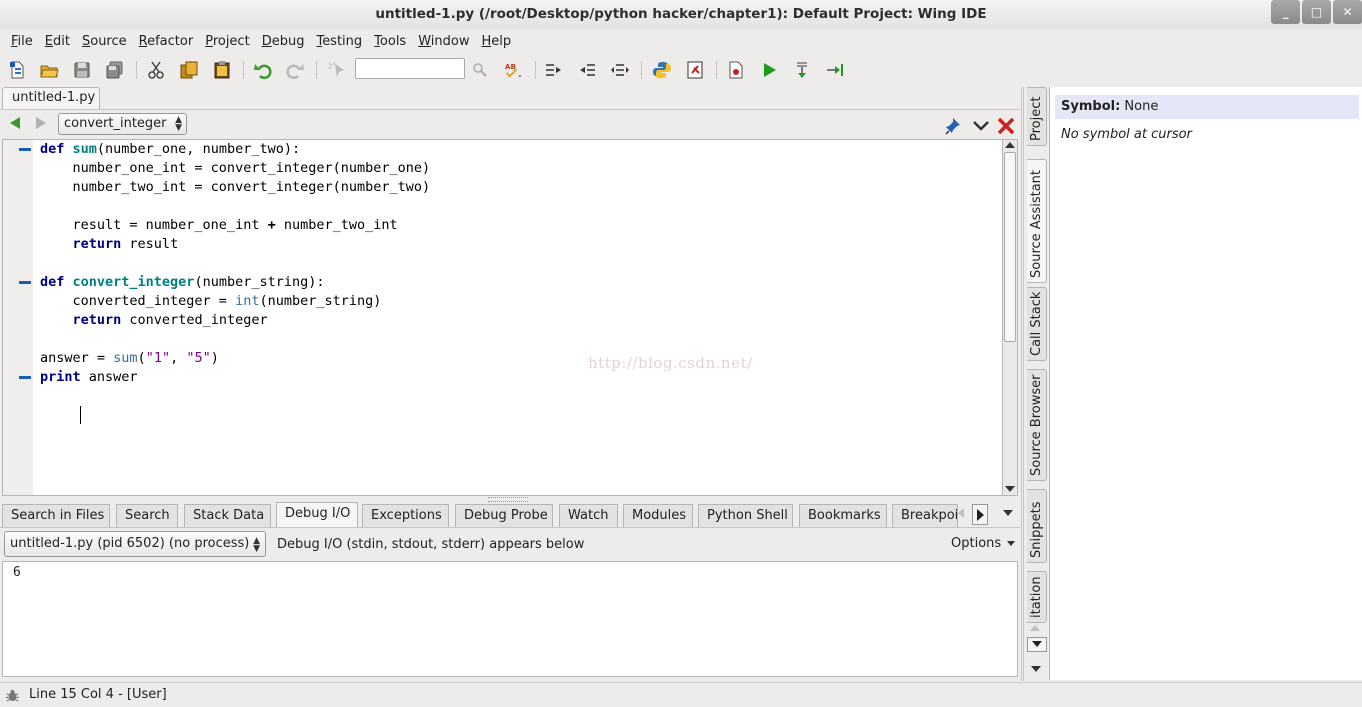 This screenshot has width=1362, height=707. I want to click on panel-splitter-handle, so click(508, 499).